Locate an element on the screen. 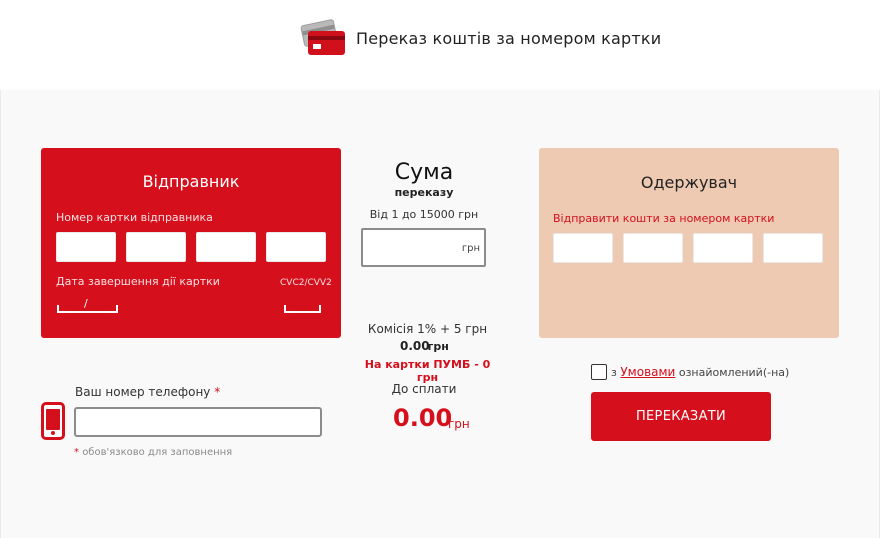 This screenshot has width=880, height=538. commission-label: Комісія 1% + 5 грн is located at coordinates (427, 329).